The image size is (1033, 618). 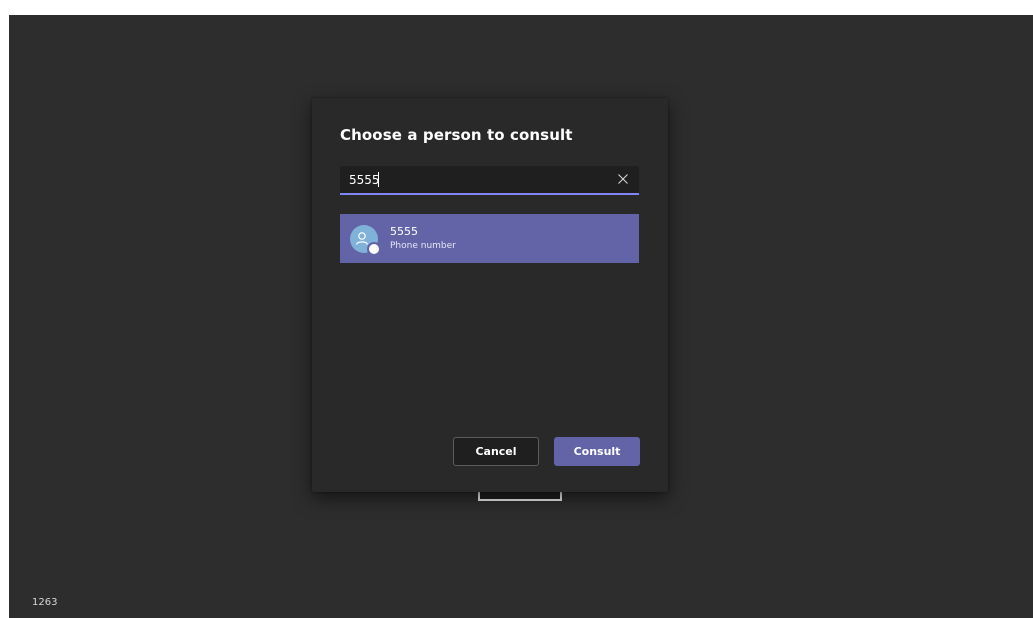 I want to click on dialog-title: Choose a person to consult, so click(x=456, y=135).